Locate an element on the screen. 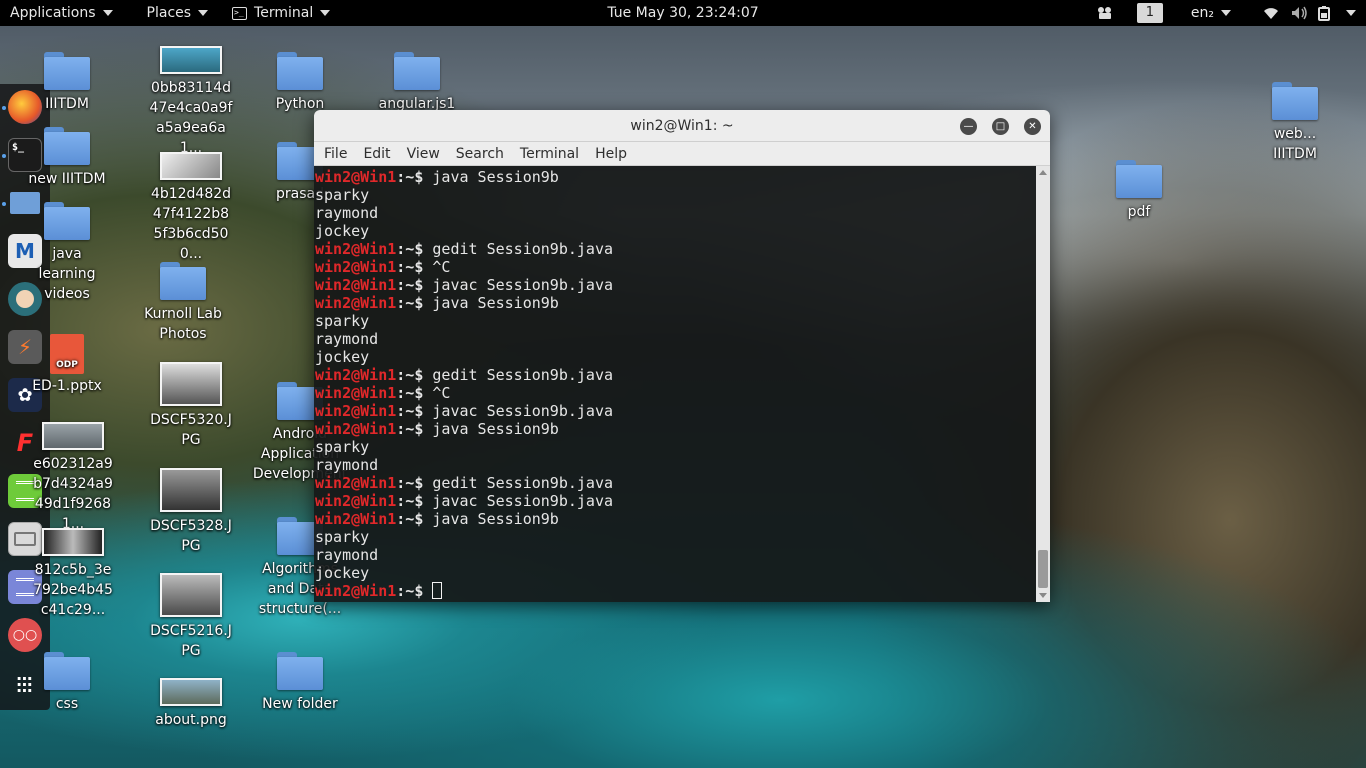 The width and height of the screenshot is (1366, 768). scroll-up-icon is located at coordinates (1043, 172).